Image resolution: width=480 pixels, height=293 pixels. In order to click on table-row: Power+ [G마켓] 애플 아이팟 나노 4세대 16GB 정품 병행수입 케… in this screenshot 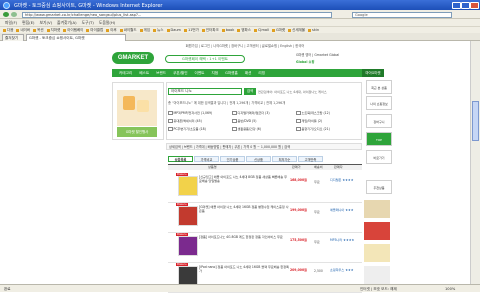, I will do `click(265, 217)`.